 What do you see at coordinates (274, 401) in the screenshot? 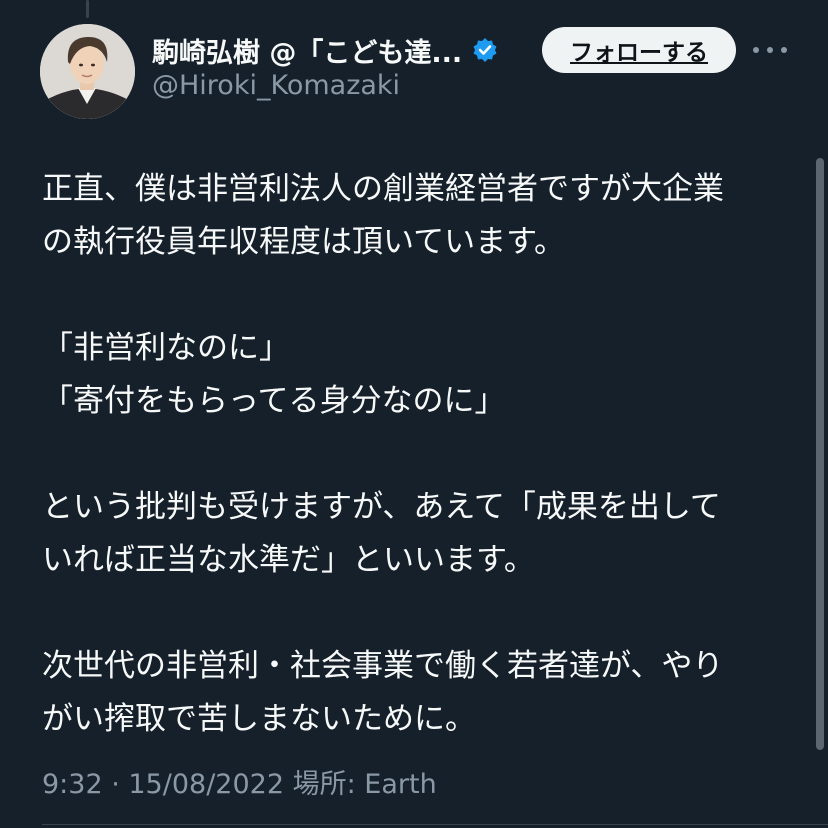
I see `tweet-line: 「寄付をもらってる身分なのに」` at bounding box center [274, 401].